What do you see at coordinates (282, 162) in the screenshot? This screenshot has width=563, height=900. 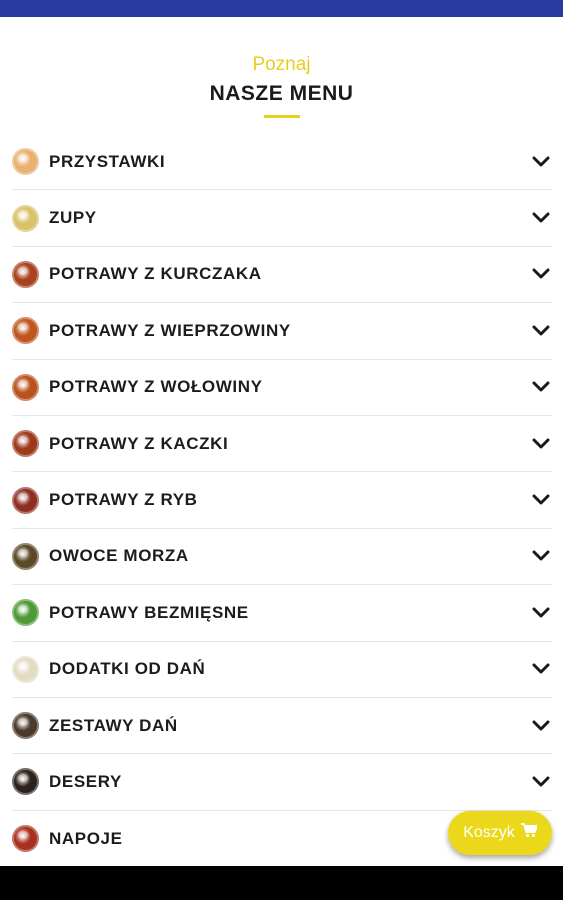 I see `menu-category-0: PRZYSTAWKI` at bounding box center [282, 162].